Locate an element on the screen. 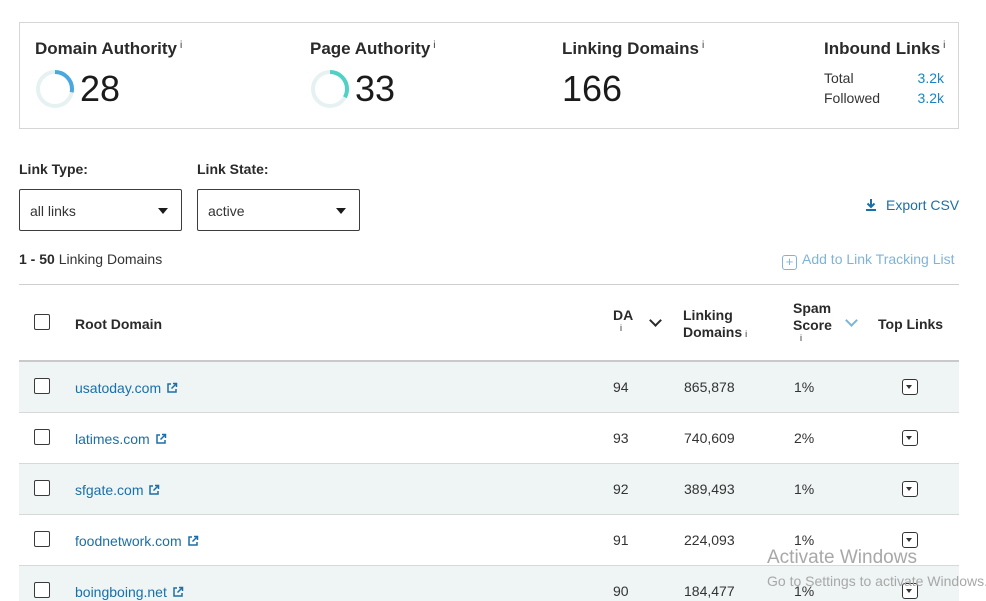 This screenshot has height=601, width=986. root-domain-text: usatoday.com is located at coordinates (118, 388).